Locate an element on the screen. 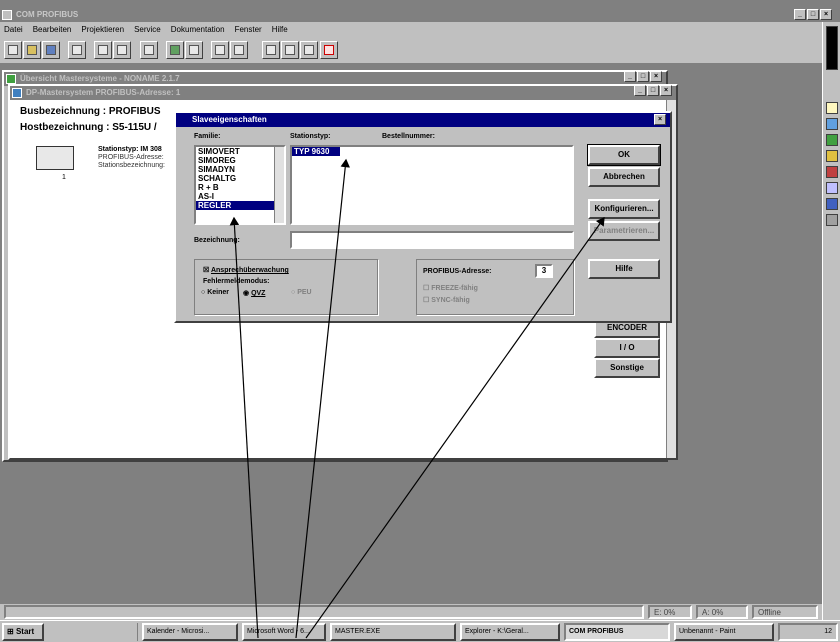 The image size is (840, 642). menu-datei: Datei is located at coordinates (13, 30).